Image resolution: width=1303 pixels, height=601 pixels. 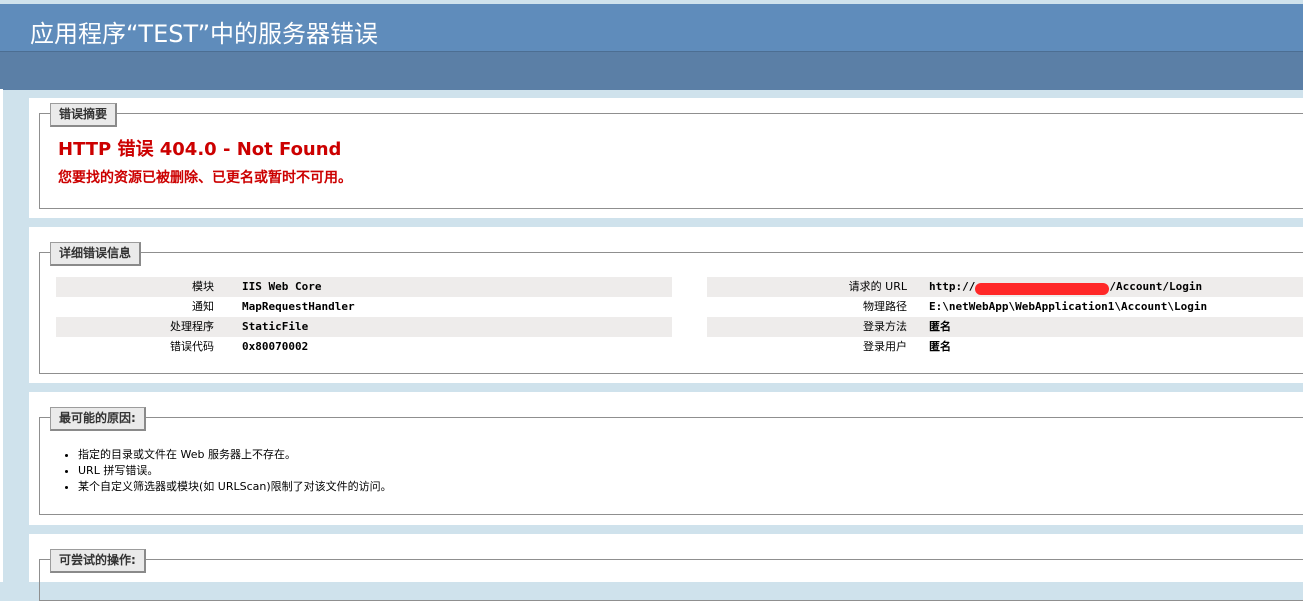 I want to click on details-legend: 详细错误信息, so click(x=96, y=254).